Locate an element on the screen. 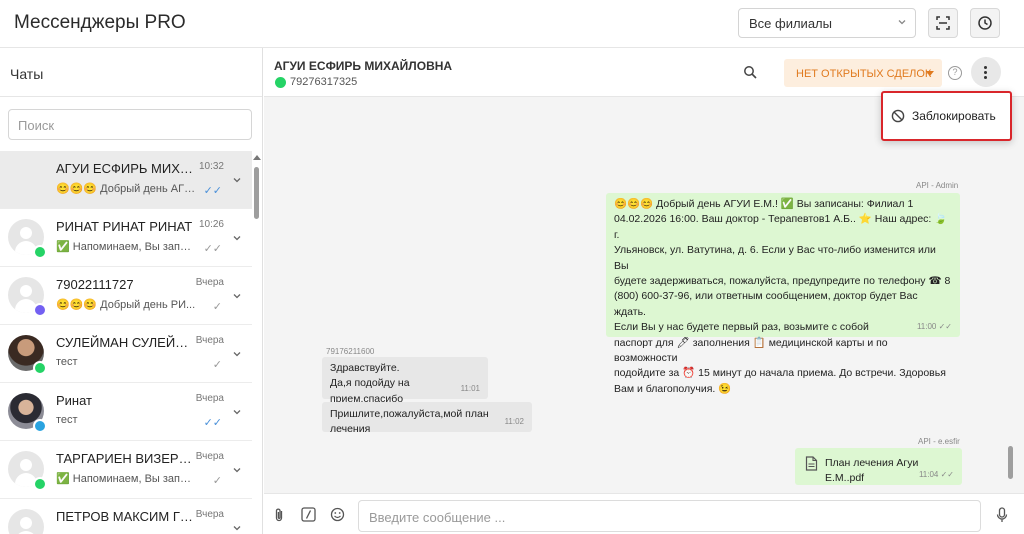 The image size is (1024, 534). branch-select: Все филиалы is located at coordinates (827, 23).